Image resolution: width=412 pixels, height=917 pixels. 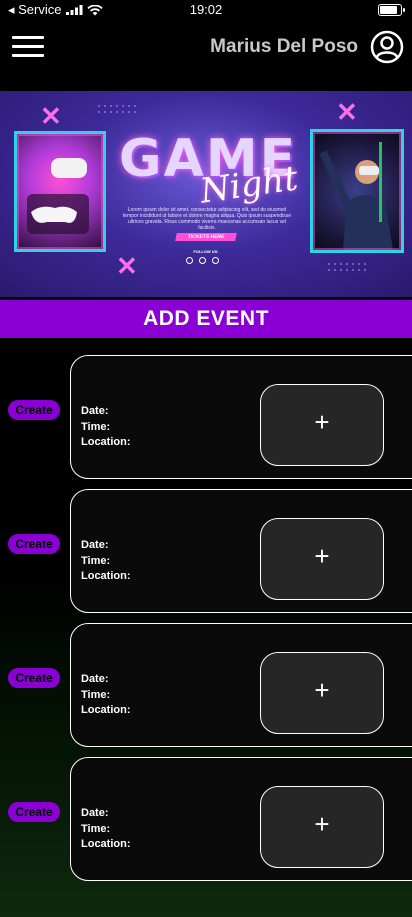 I want to click on username: Marius Del Poso, so click(x=284, y=46).